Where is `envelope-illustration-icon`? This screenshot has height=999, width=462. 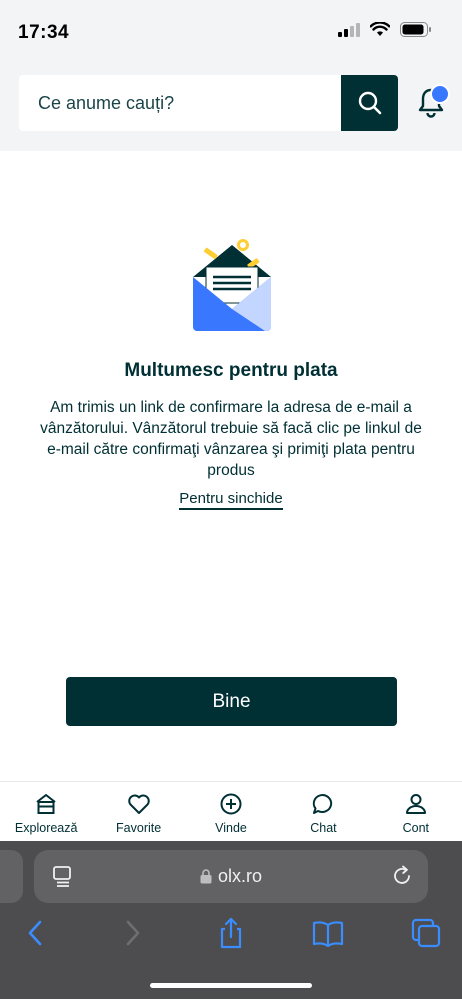
envelope-illustration-icon is located at coordinates (232, 285).